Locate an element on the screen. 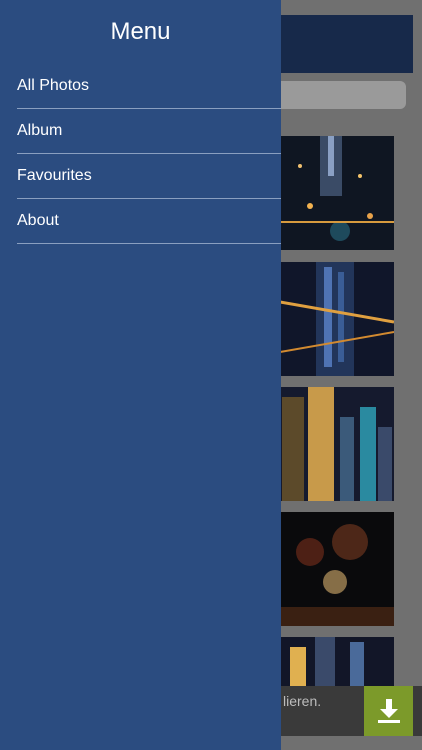 The width and height of the screenshot is (422, 750). menu-item-label: All Photos is located at coordinates (53, 85).